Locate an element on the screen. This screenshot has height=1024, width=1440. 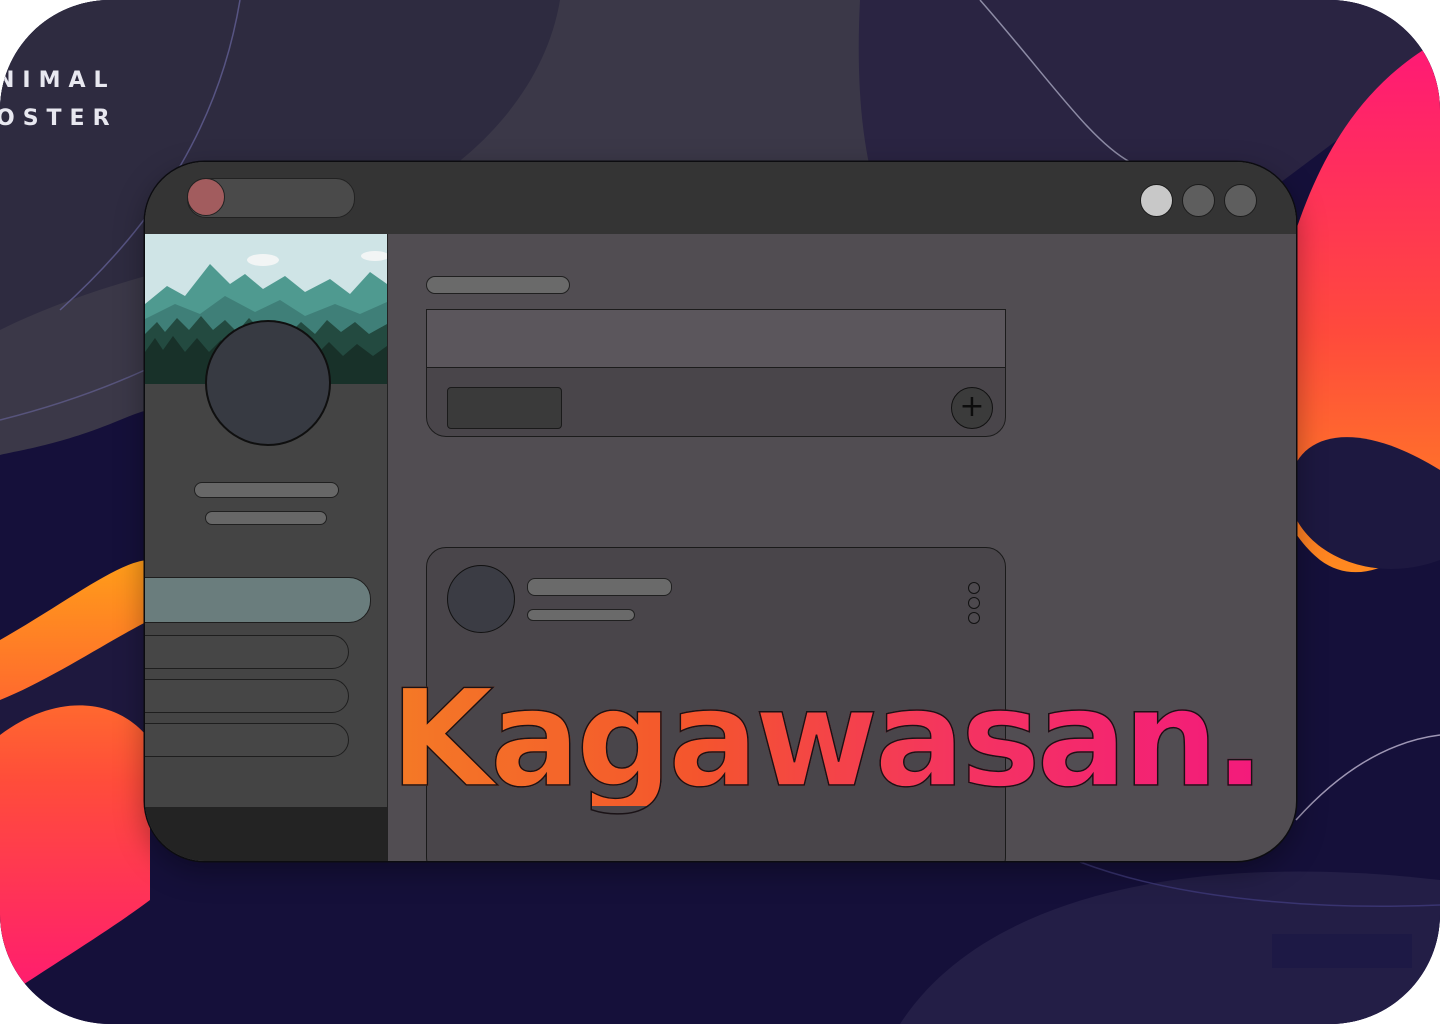
post-author-name-placeholder is located at coordinates (599, 587).